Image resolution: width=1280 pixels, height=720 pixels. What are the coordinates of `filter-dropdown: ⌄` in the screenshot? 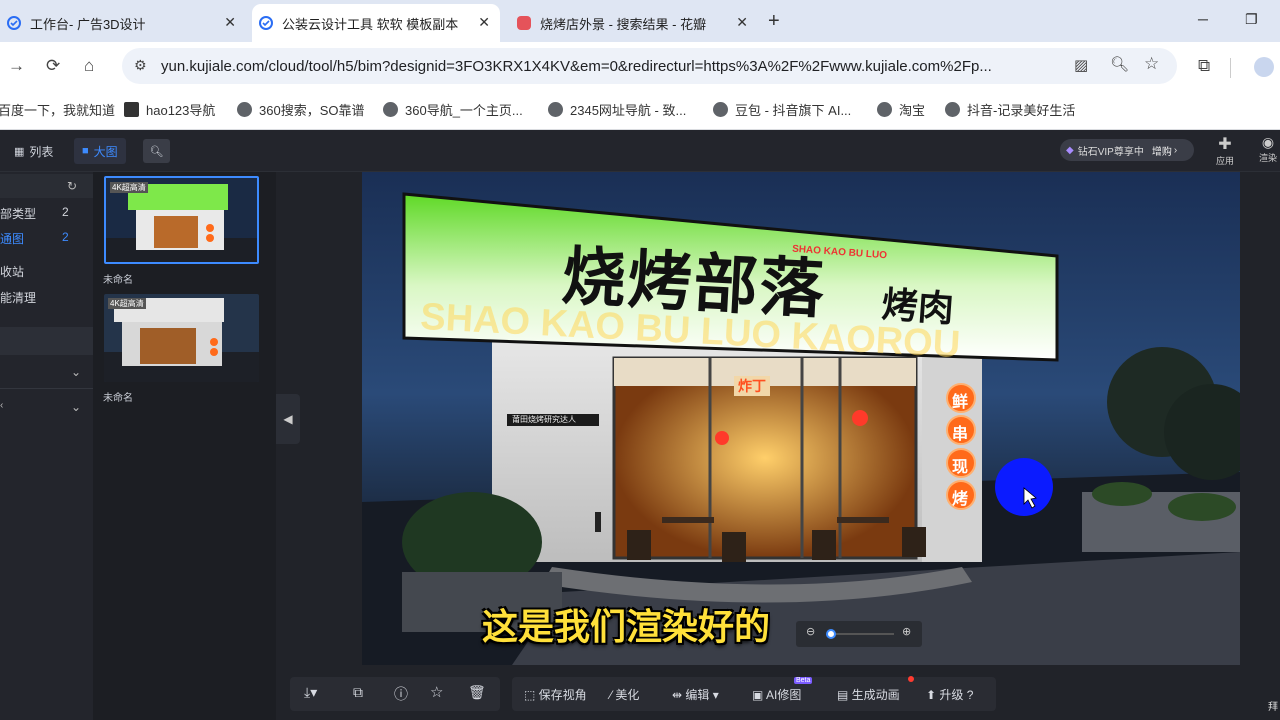 It's located at (46, 375).